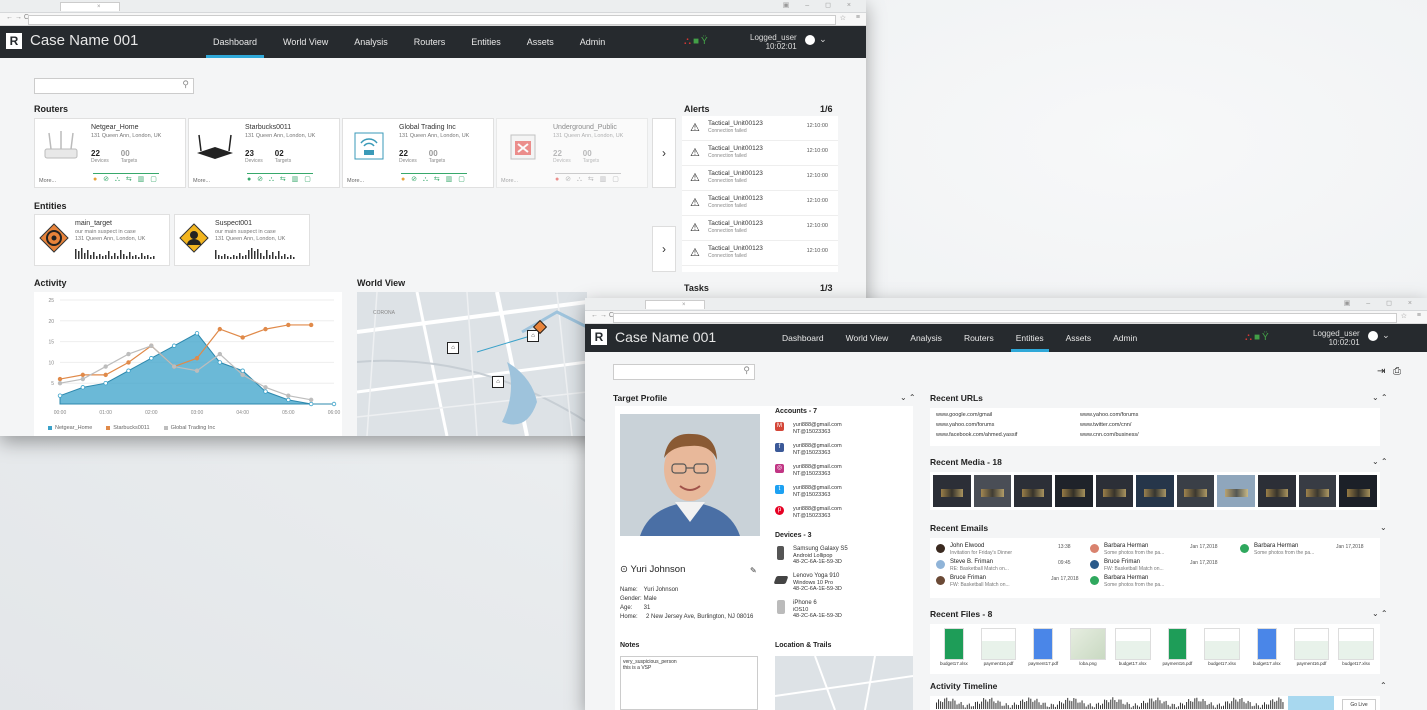 This screenshot has width=1427, height=710. Describe the element at coordinates (844, 683) in the screenshot. I see `location-map` at that location.